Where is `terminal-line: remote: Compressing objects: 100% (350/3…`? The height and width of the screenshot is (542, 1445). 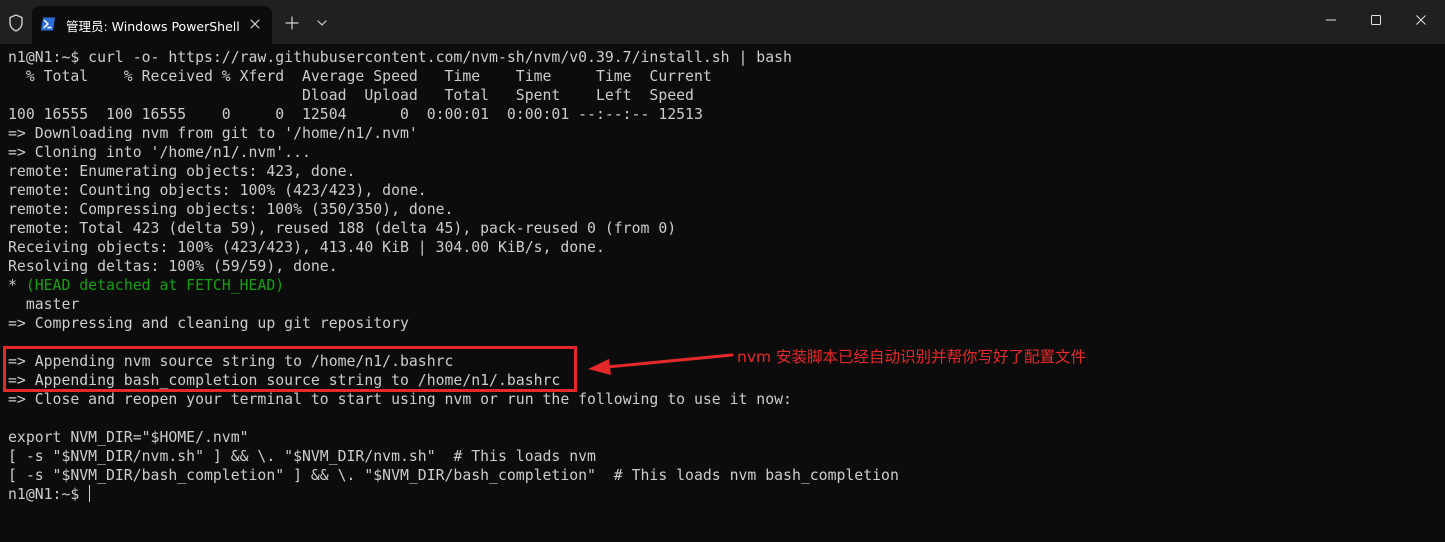 terminal-line: remote: Compressing objects: 100% (350/3… is located at coordinates (231, 209).